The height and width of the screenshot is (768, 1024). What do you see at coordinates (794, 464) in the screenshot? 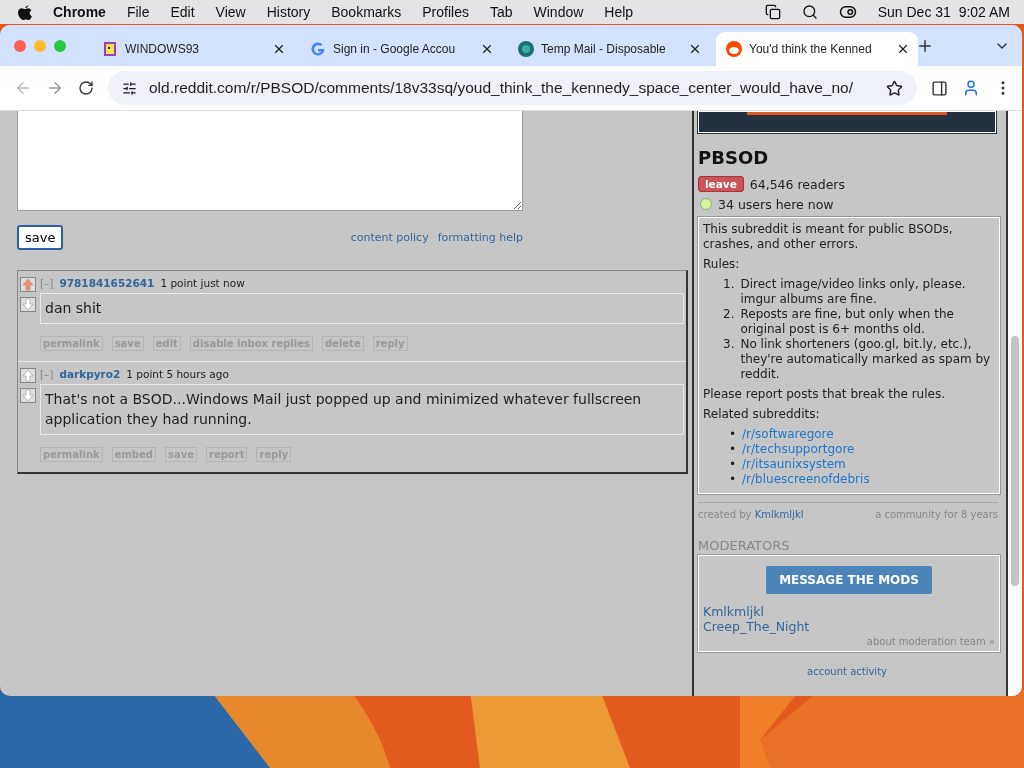
I see `subreddit-link: /r/itsaunixsystem` at bounding box center [794, 464].